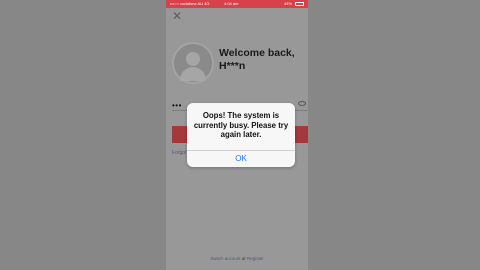  Describe the element at coordinates (193, 74) in the screenshot. I see `avatar-shoulders` at that location.